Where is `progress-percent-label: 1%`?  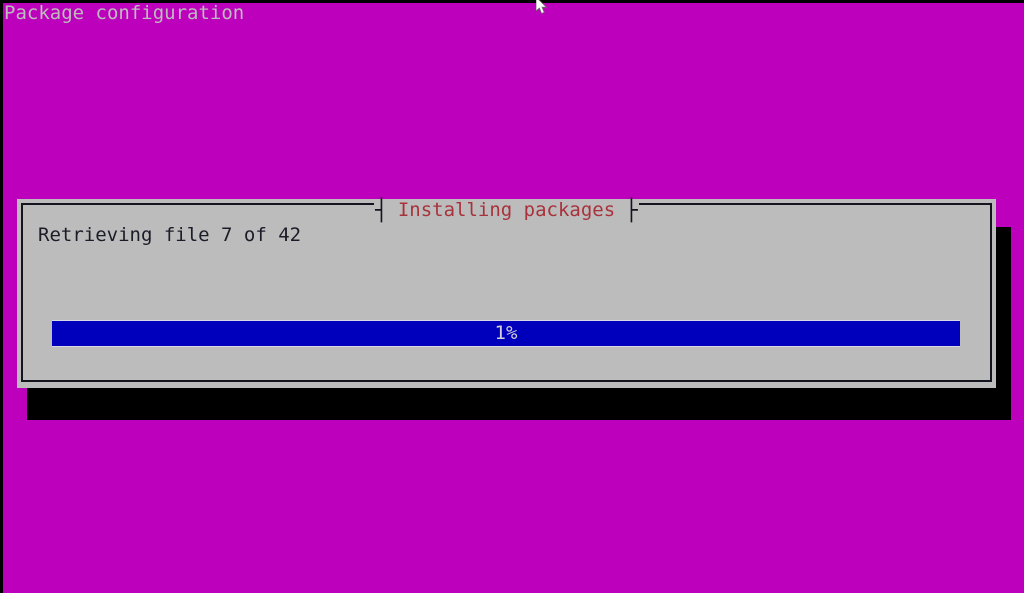 progress-percent-label: 1% is located at coordinates (506, 333).